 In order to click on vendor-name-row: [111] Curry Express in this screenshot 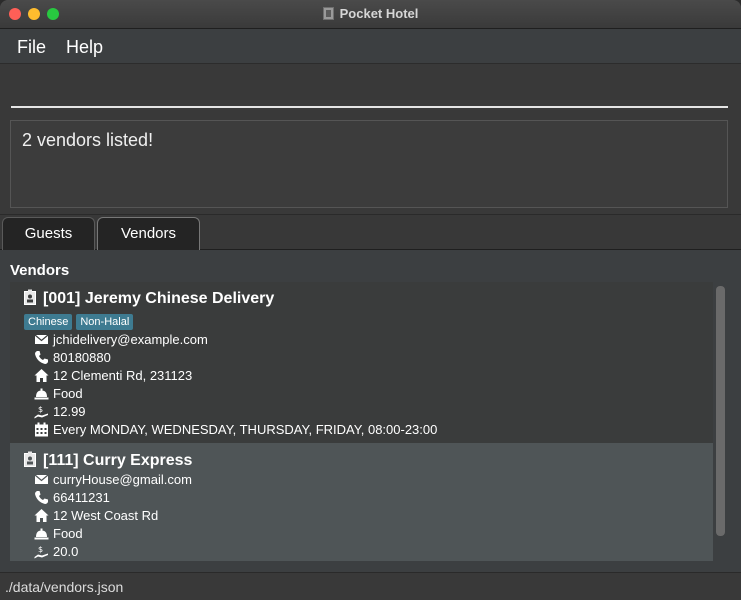, I will do `click(108, 460)`.